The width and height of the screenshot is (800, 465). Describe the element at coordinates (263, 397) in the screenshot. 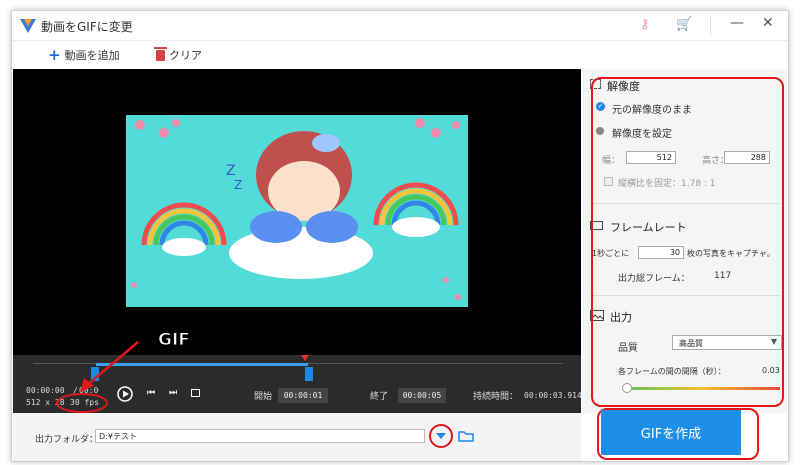

I see `start-label: 開始` at that location.